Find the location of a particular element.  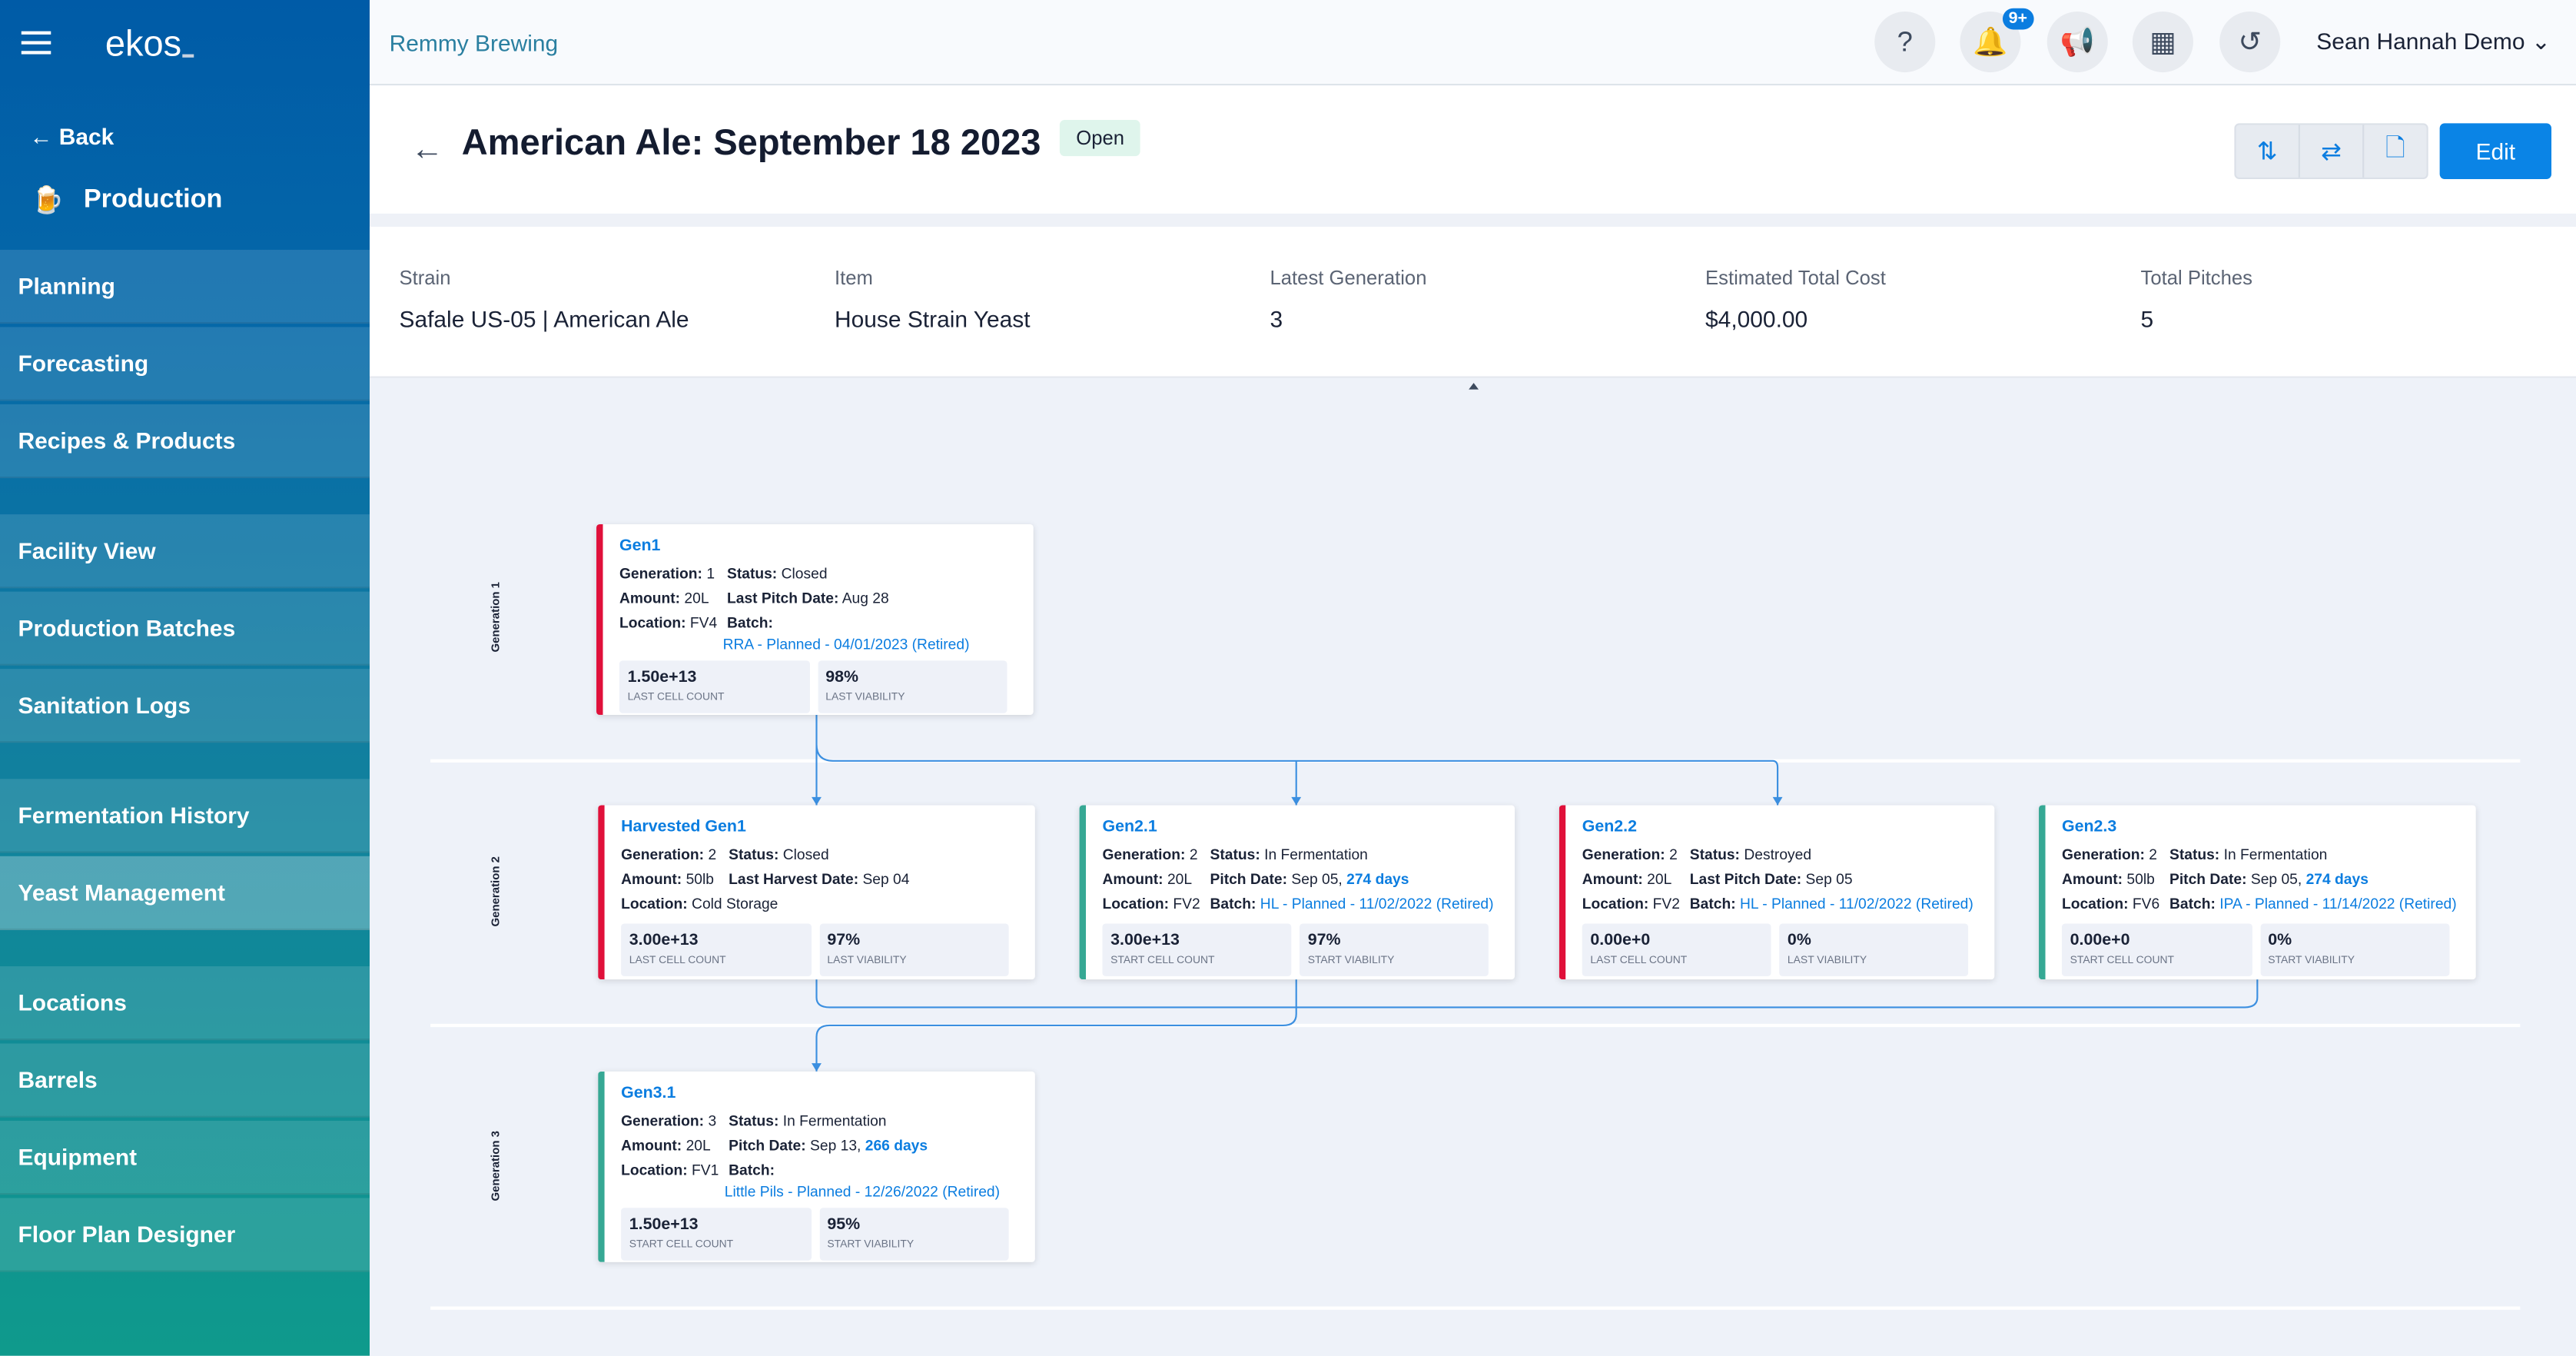

metric-box: 97% LAST VIABILITY is located at coordinates (913, 949).